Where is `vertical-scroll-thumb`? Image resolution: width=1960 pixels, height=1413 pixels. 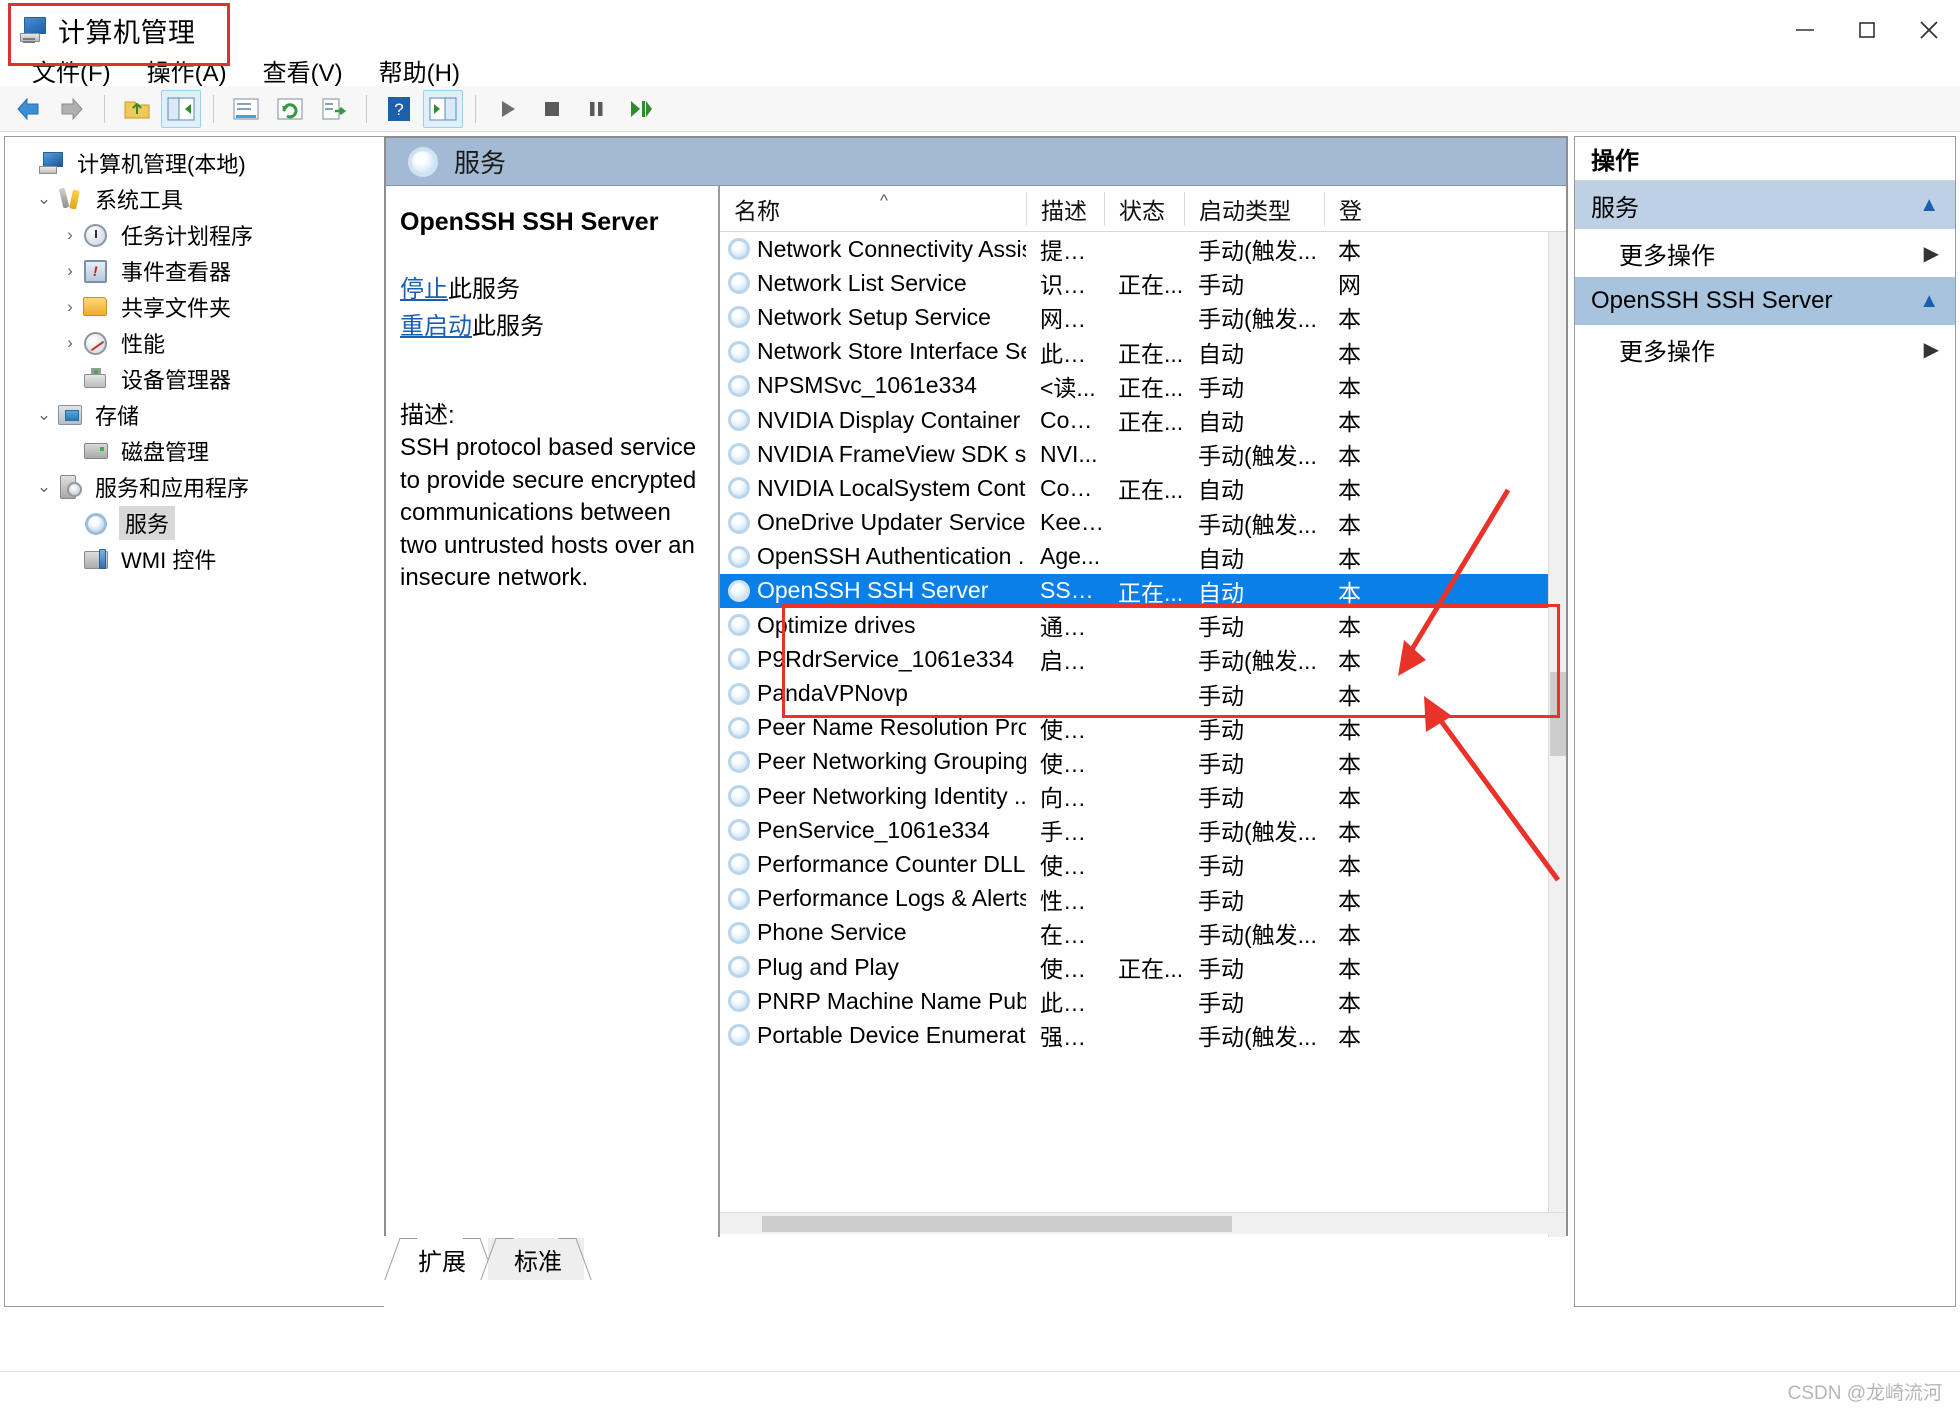 vertical-scroll-thumb is located at coordinates (1558, 714).